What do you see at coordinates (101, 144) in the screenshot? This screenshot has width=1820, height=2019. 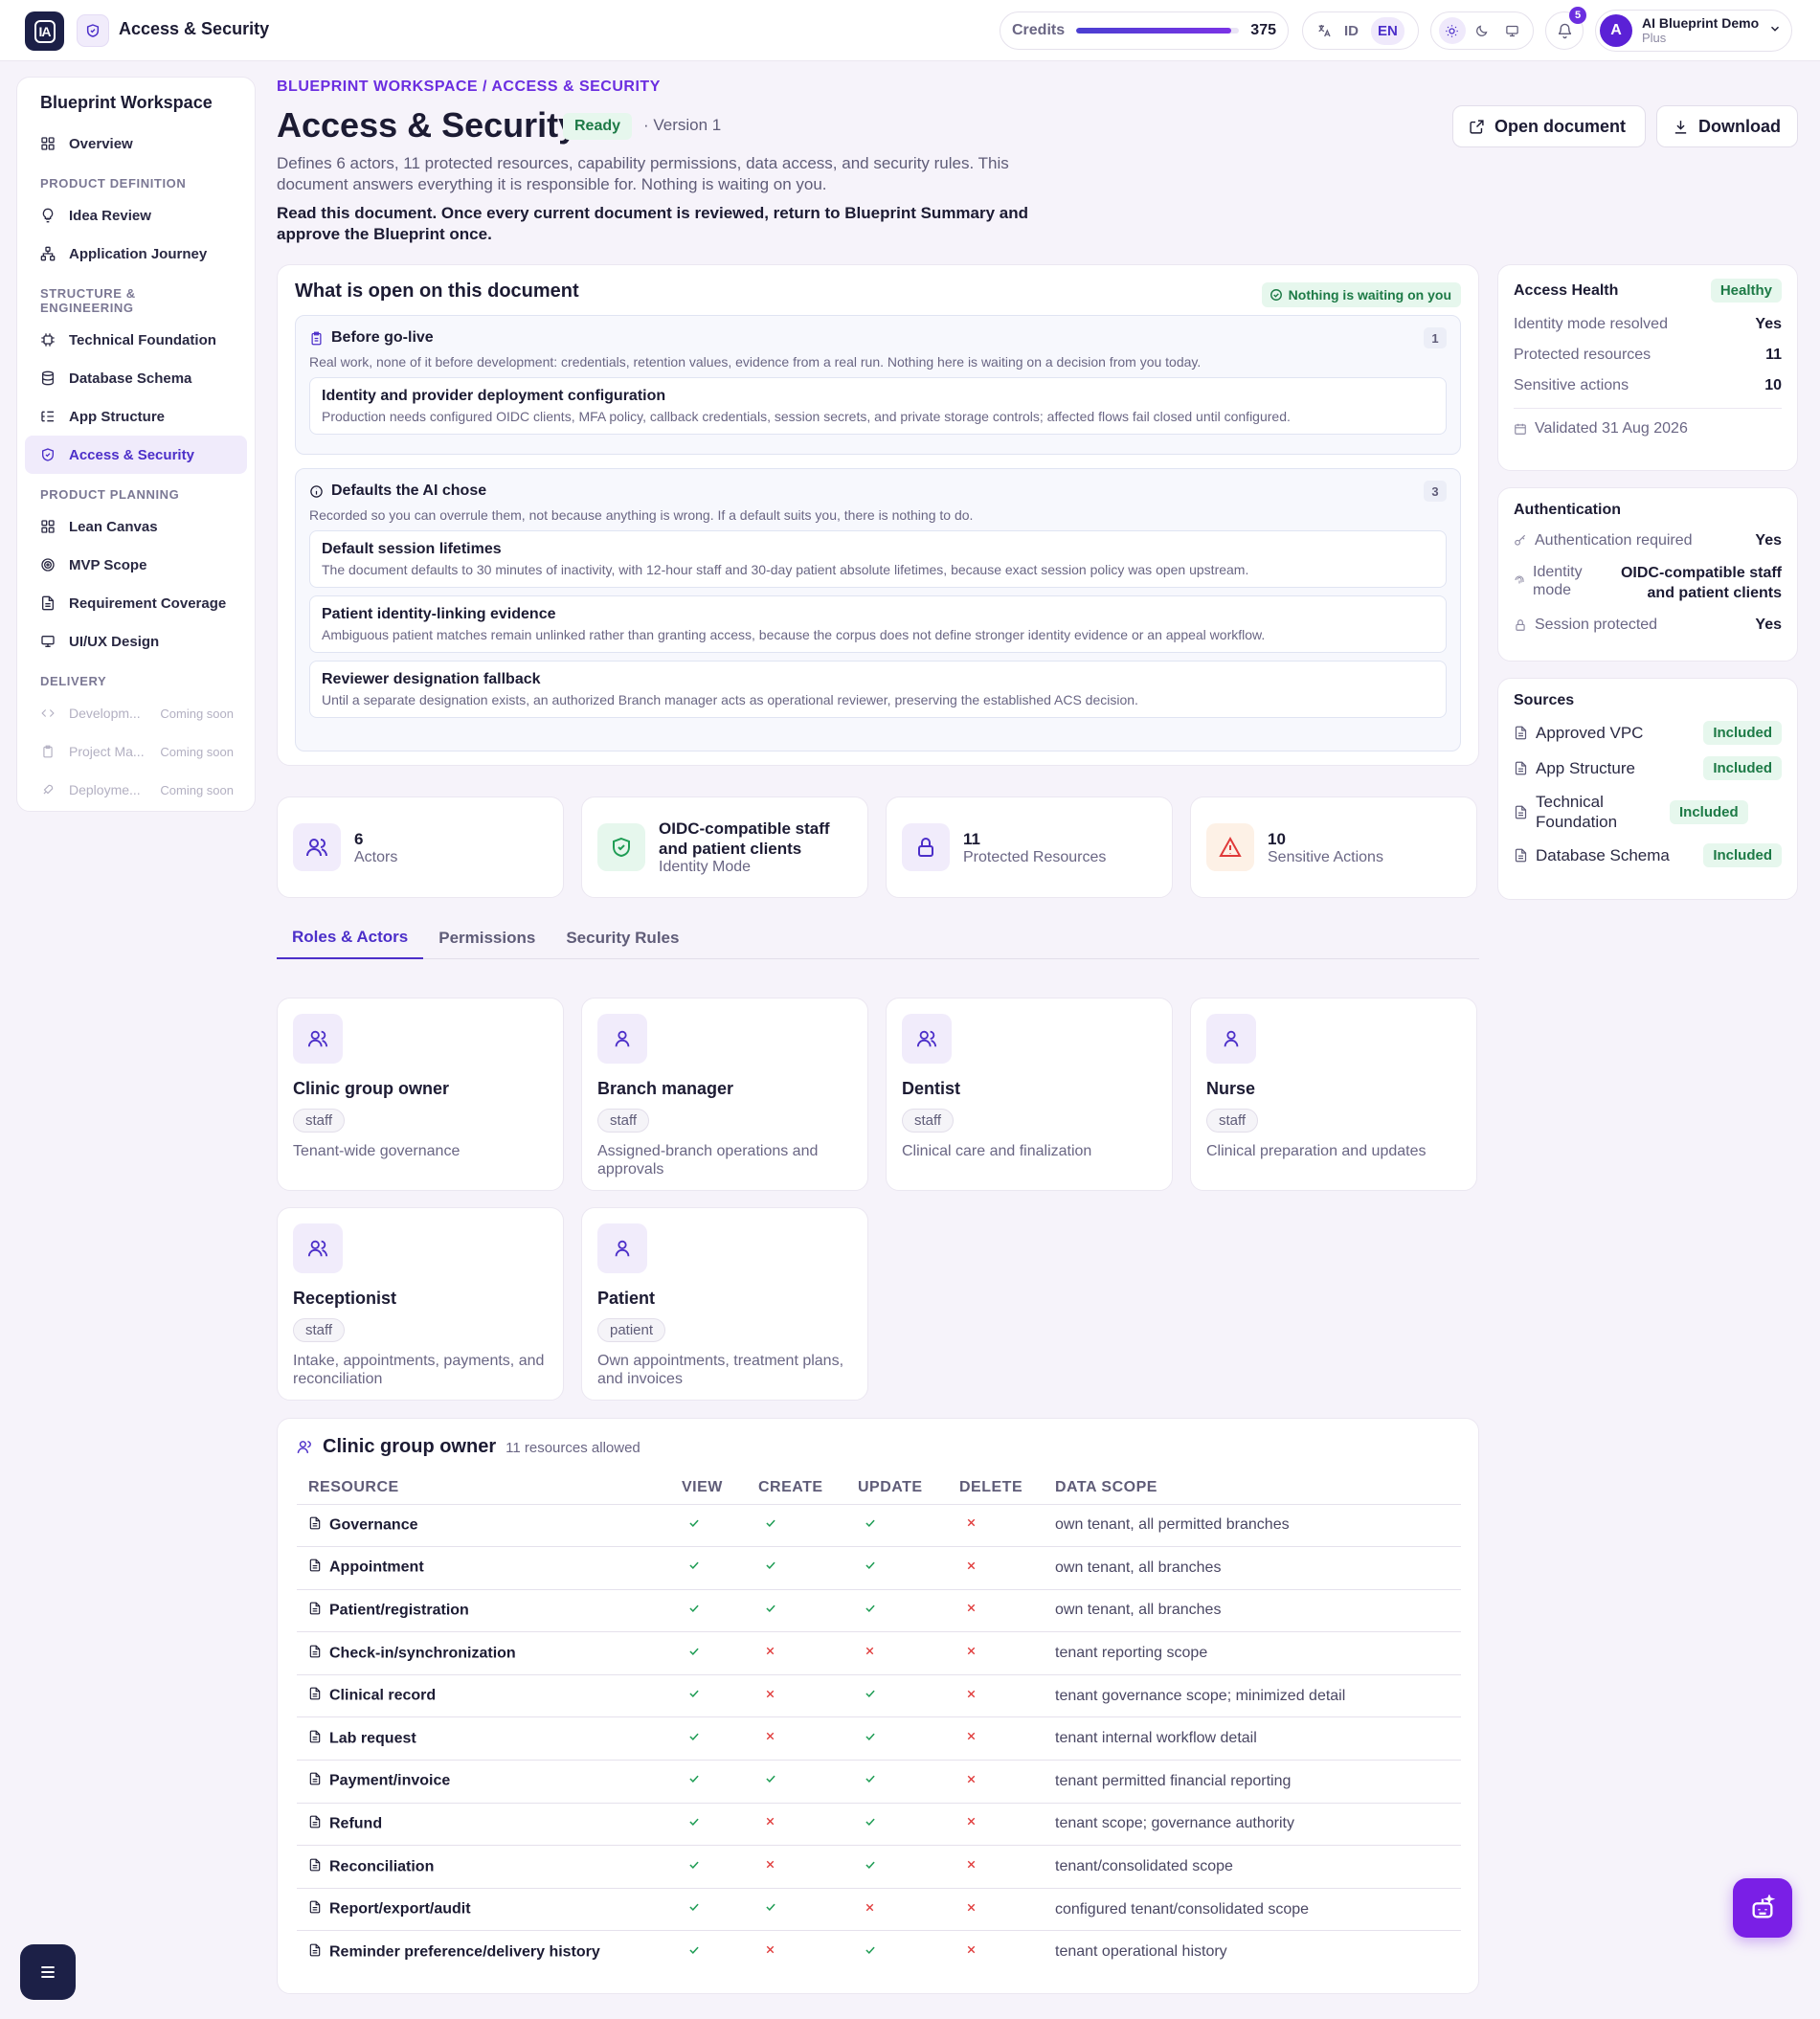 I see `sidebar-item-label: Overview` at bounding box center [101, 144].